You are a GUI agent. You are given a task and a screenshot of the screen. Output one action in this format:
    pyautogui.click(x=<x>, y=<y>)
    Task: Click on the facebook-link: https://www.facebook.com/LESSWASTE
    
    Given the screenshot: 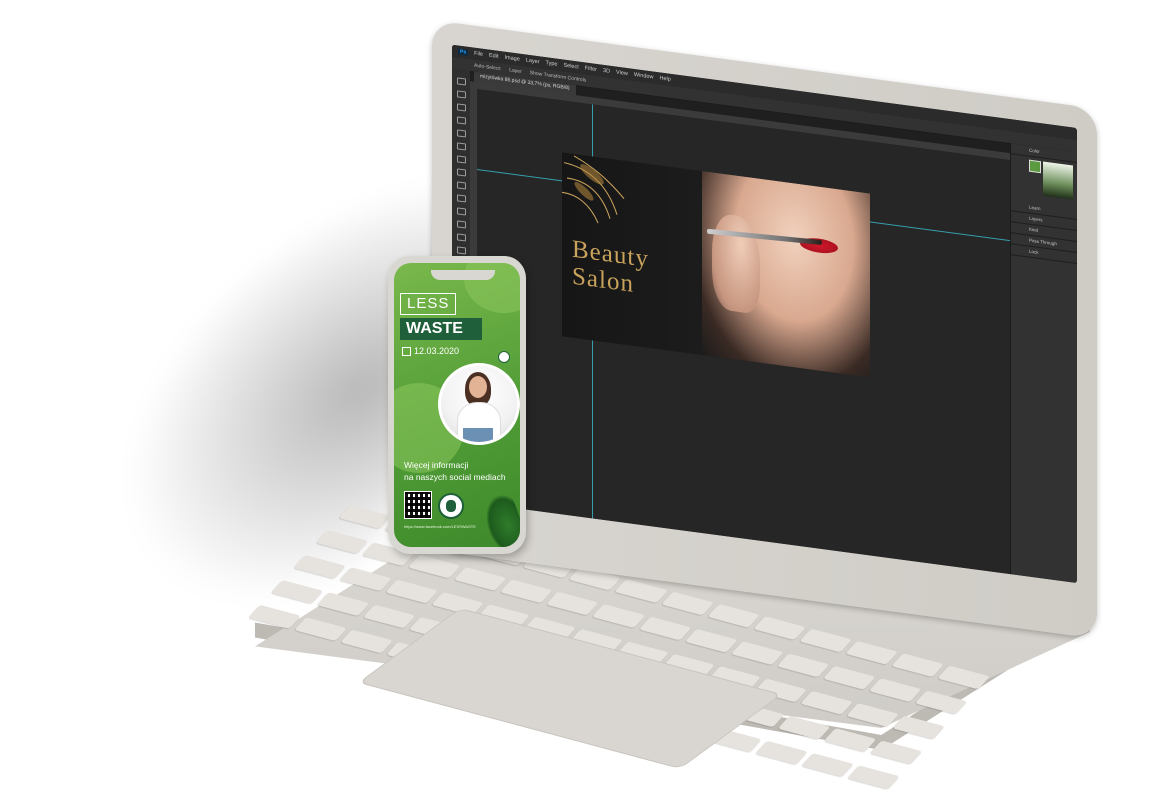 What is the action you would take?
    pyautogui.click(x=440, y=526)
    